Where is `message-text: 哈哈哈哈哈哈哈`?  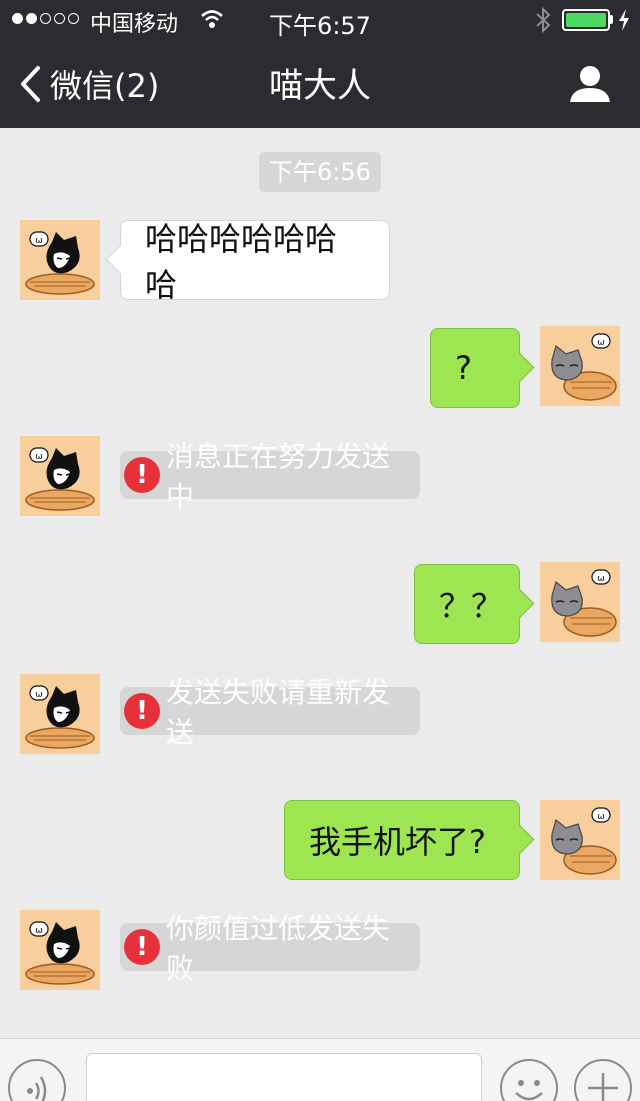
message-text: 哈哈哈哈哈哈哈 is located at coordinates (241, 262).